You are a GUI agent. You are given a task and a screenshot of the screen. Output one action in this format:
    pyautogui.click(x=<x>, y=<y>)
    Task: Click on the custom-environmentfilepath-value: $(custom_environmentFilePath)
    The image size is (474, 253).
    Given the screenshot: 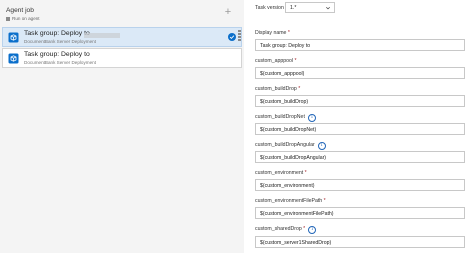 What is the action you would take?
    pyautogui.click(x=297, y=213)
    